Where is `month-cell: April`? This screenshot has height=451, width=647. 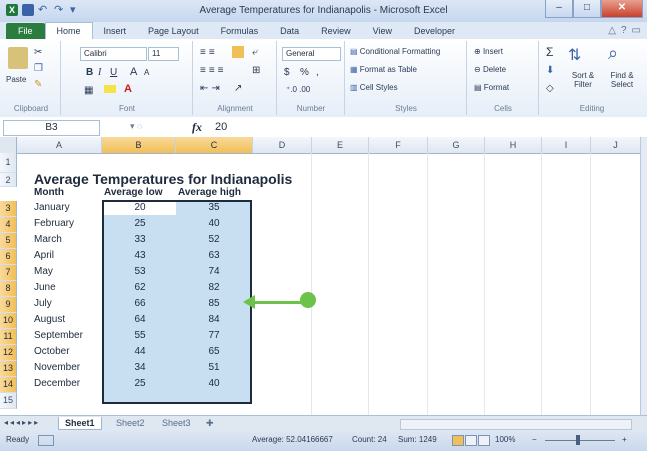 month-cell: April is located at coordinates (44, 256).